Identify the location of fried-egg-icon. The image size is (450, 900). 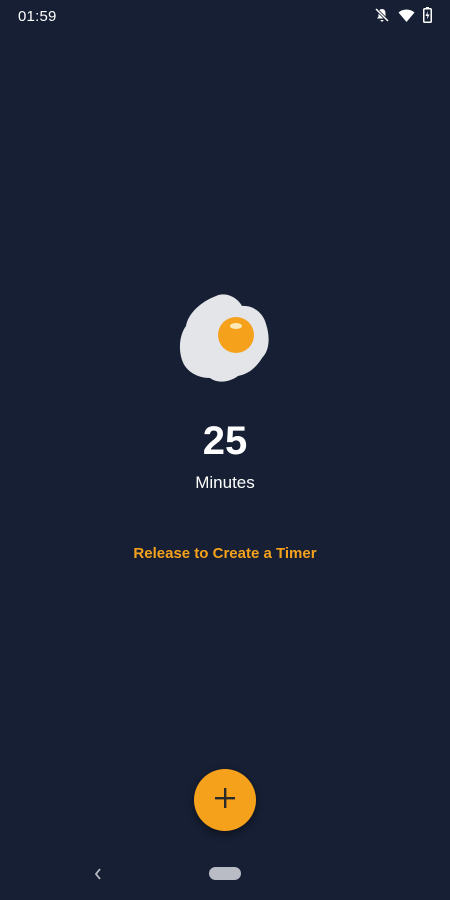
(225, 338).